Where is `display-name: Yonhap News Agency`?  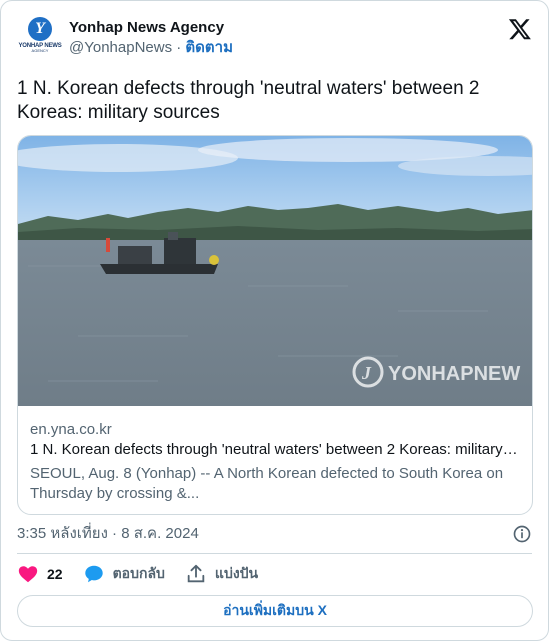 display-name: Yonhap News Agency is located at coordinates (151, 28).